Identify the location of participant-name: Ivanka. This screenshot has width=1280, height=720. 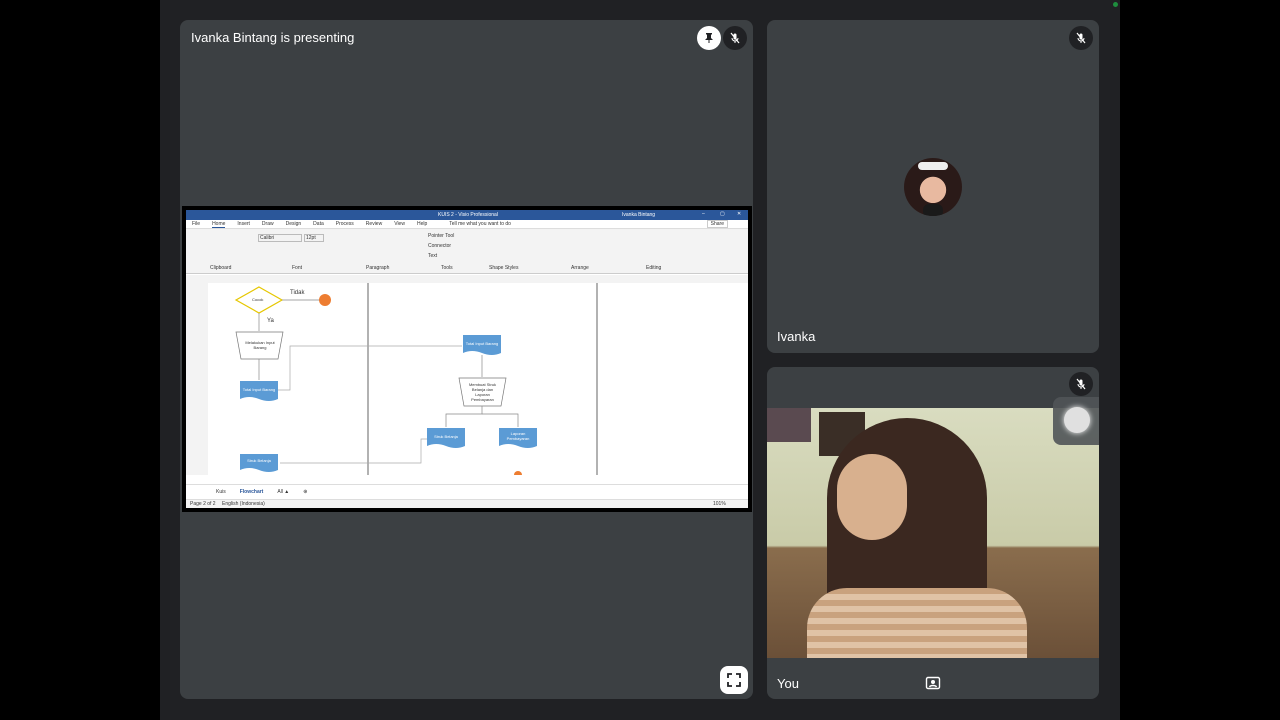
(796, 336).